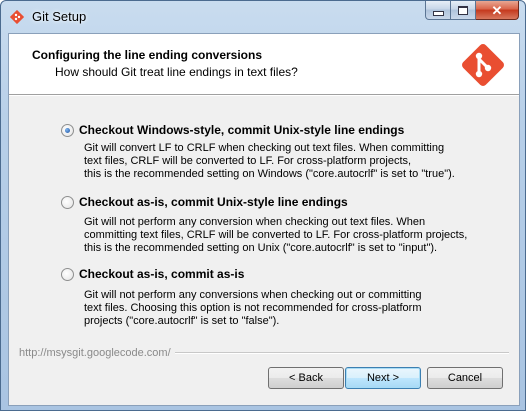 This screenshot has height=411, width=526. I want to click on maximize-button, so click(463, 10).